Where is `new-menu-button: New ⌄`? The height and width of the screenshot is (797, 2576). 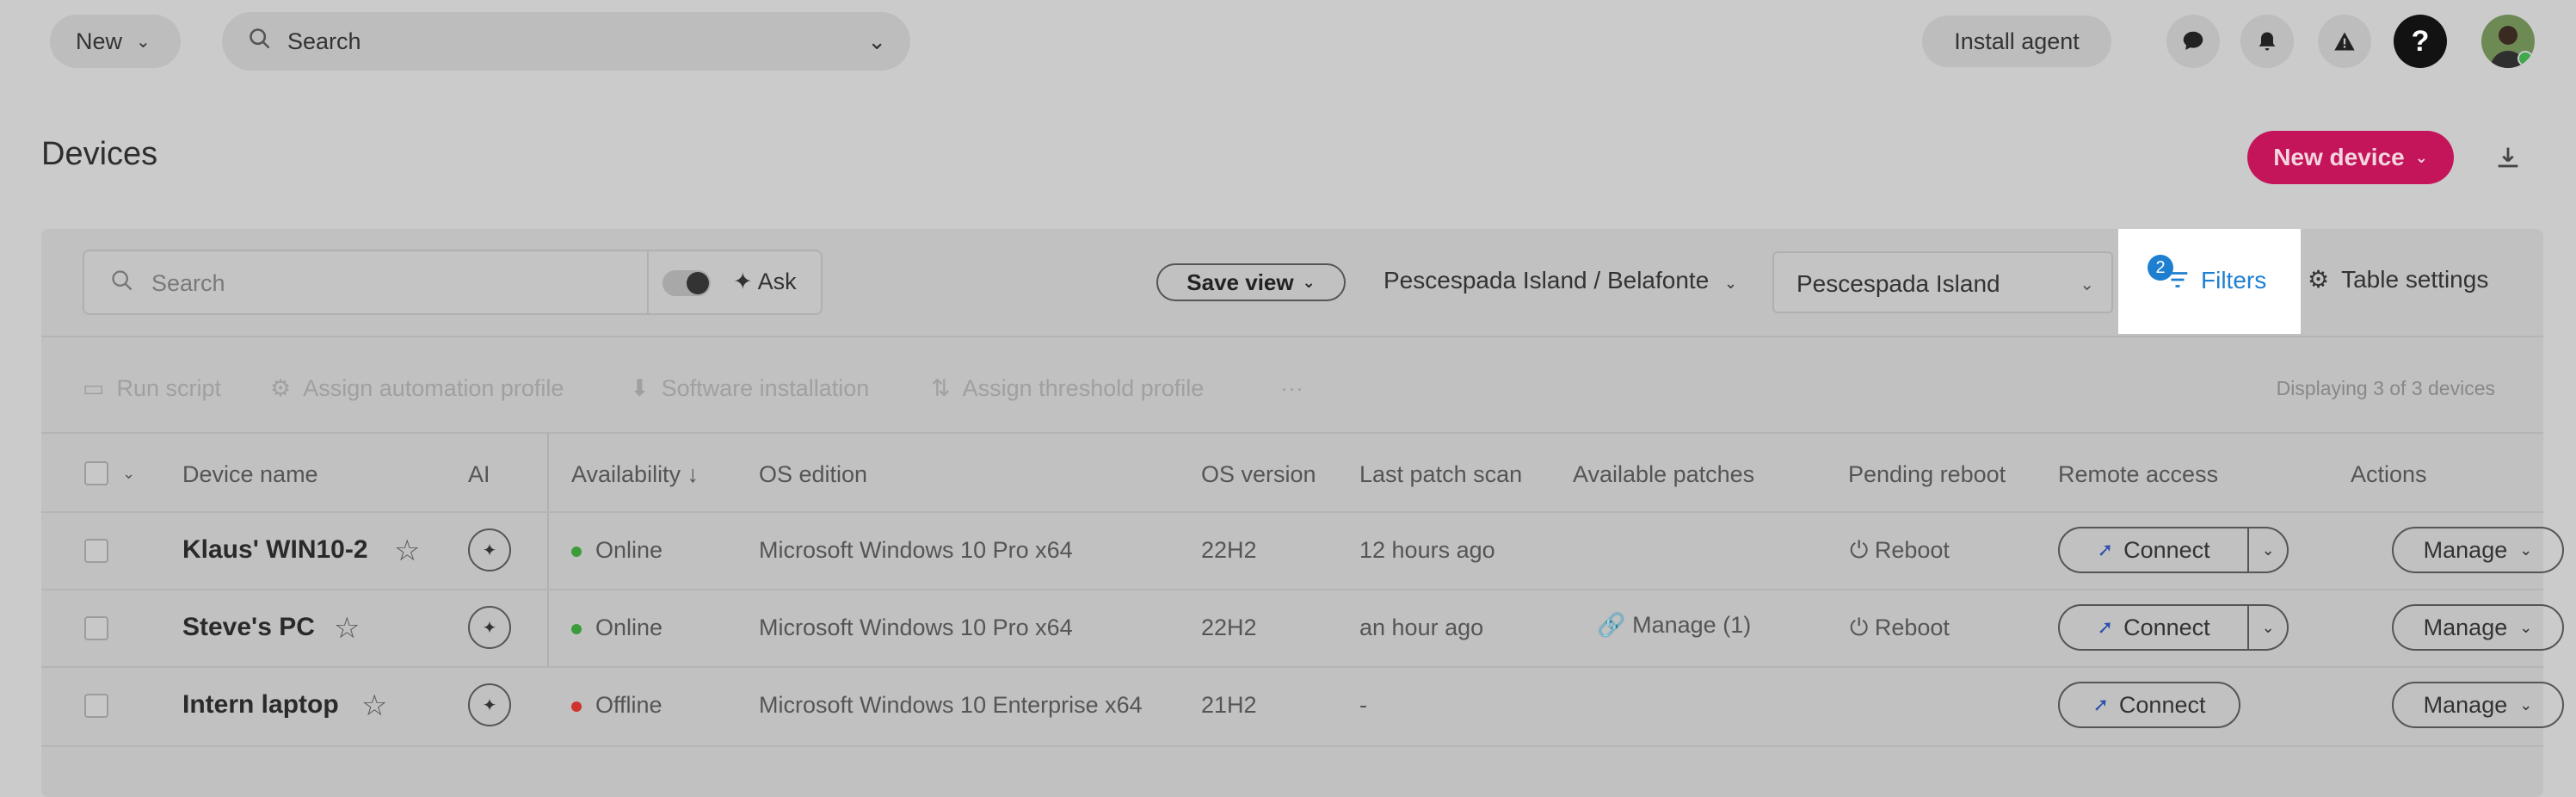
new-menu-button: New ⌄ is located at coordinates (116, 41).